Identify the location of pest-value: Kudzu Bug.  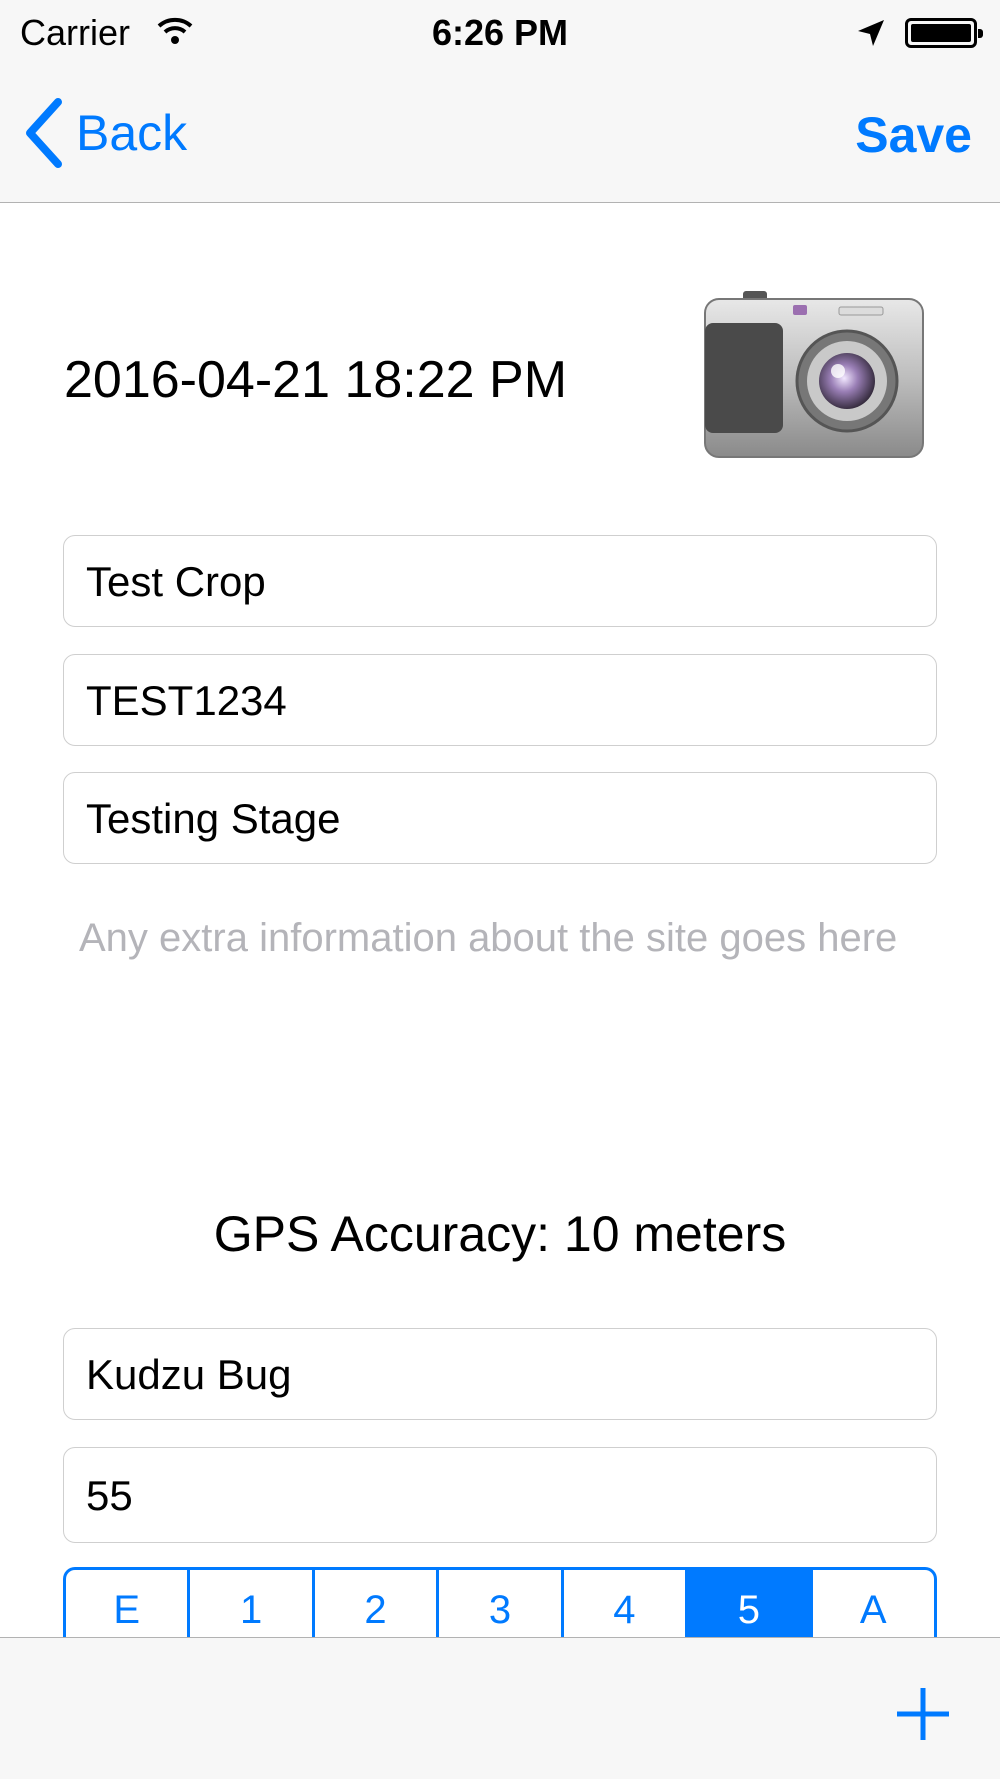
(189, 1374).